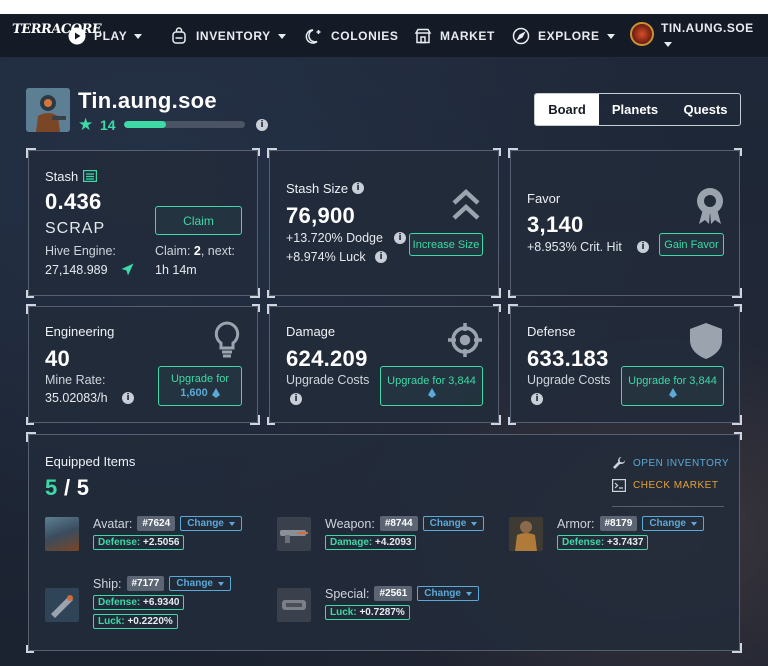 Image resolution: width=768 pixels, height=666 pixels. I want to click on terminal-icon, so click(619, 485).